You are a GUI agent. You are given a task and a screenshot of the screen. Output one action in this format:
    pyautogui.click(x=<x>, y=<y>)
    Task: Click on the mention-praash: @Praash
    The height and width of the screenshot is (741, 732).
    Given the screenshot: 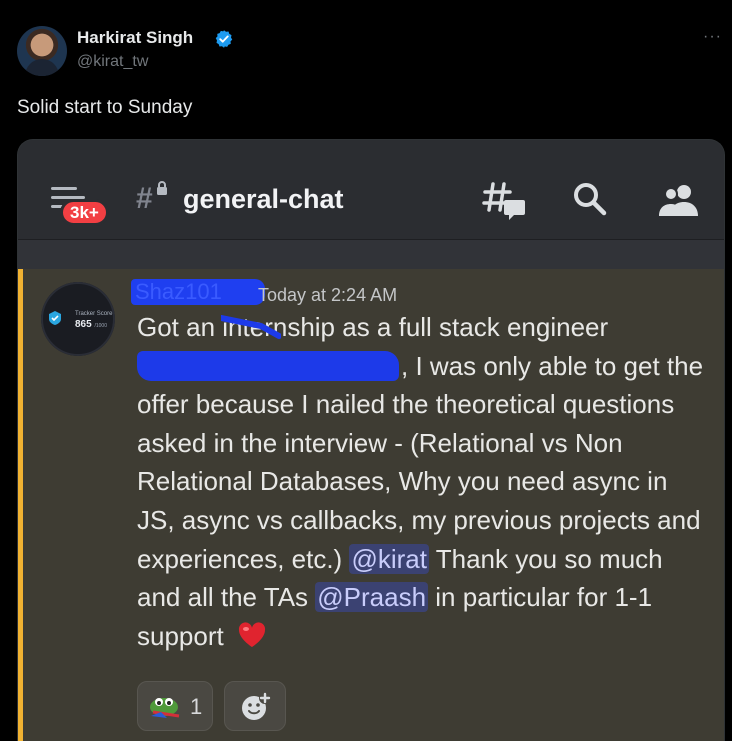 What is the action you would take?
    pyautogui.click(x=372, y=597)
    